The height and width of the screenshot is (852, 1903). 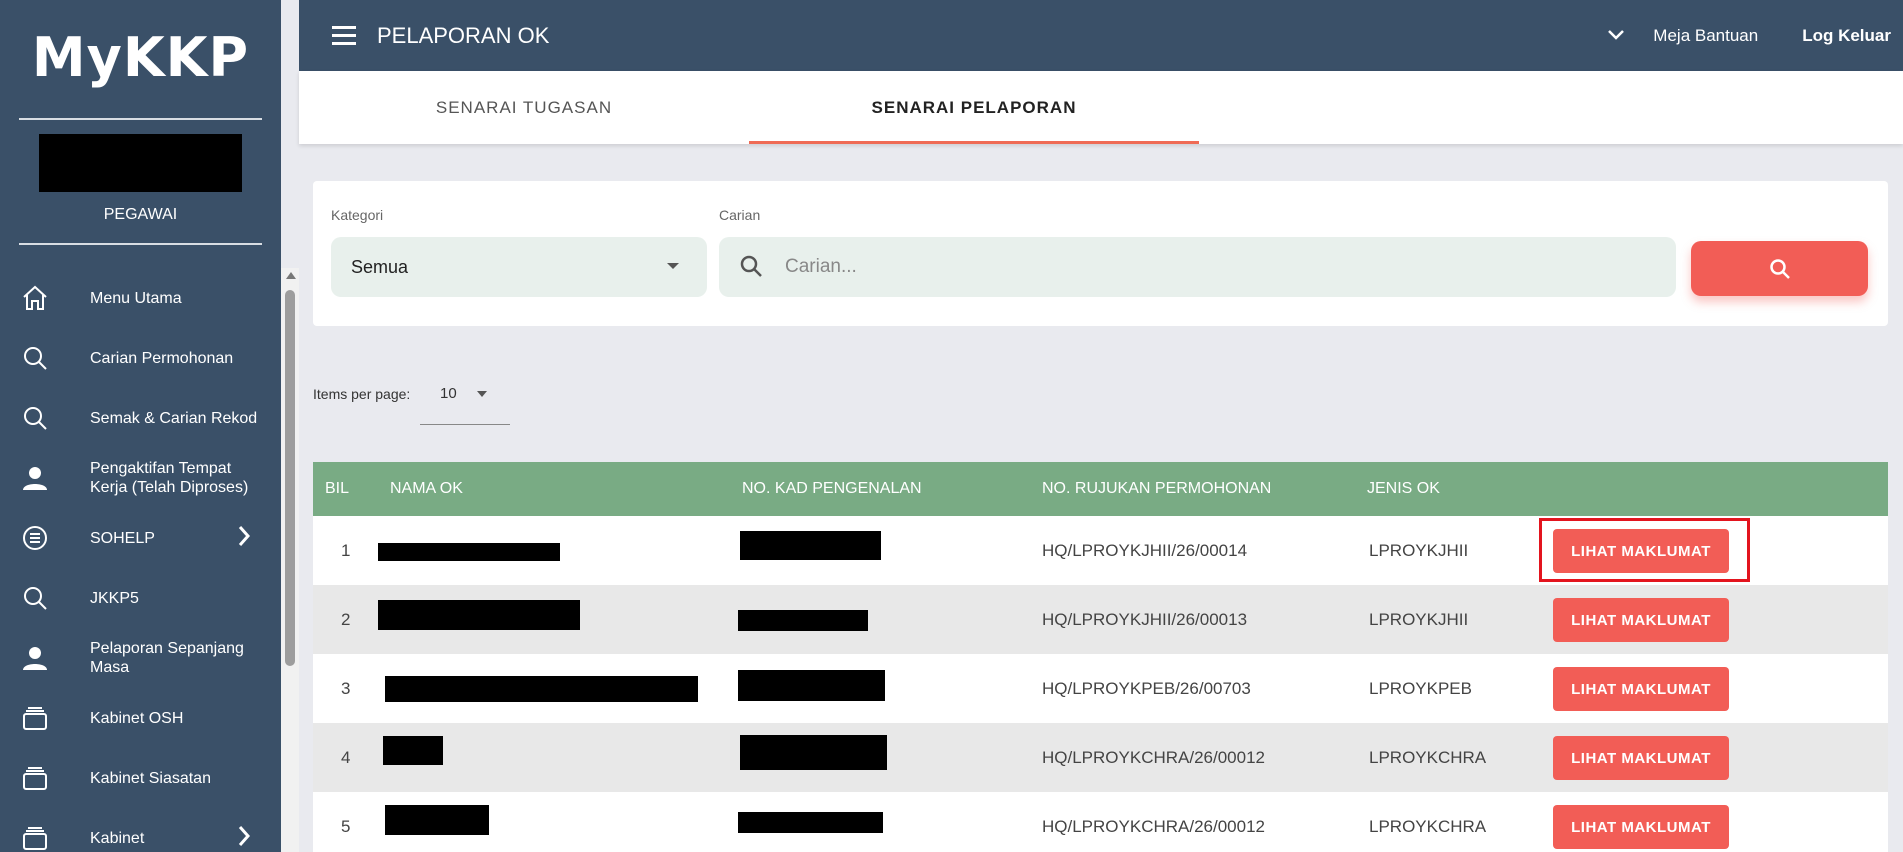 I want to click on cell-bil: 2, so click(x=346, y=619).